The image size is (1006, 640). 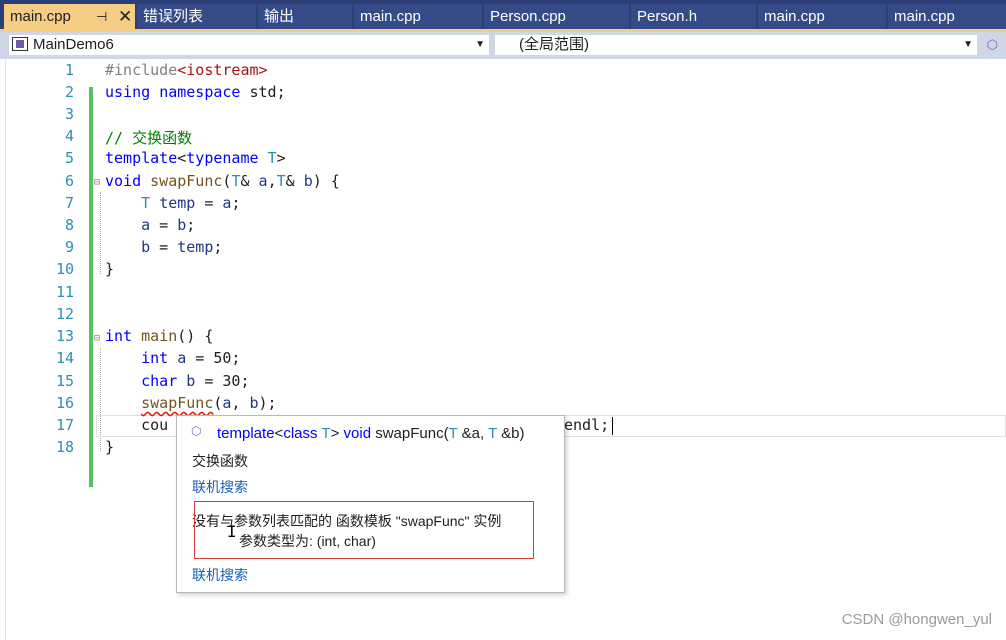 I want to click on param-token: a, so click(x=263, y=181).